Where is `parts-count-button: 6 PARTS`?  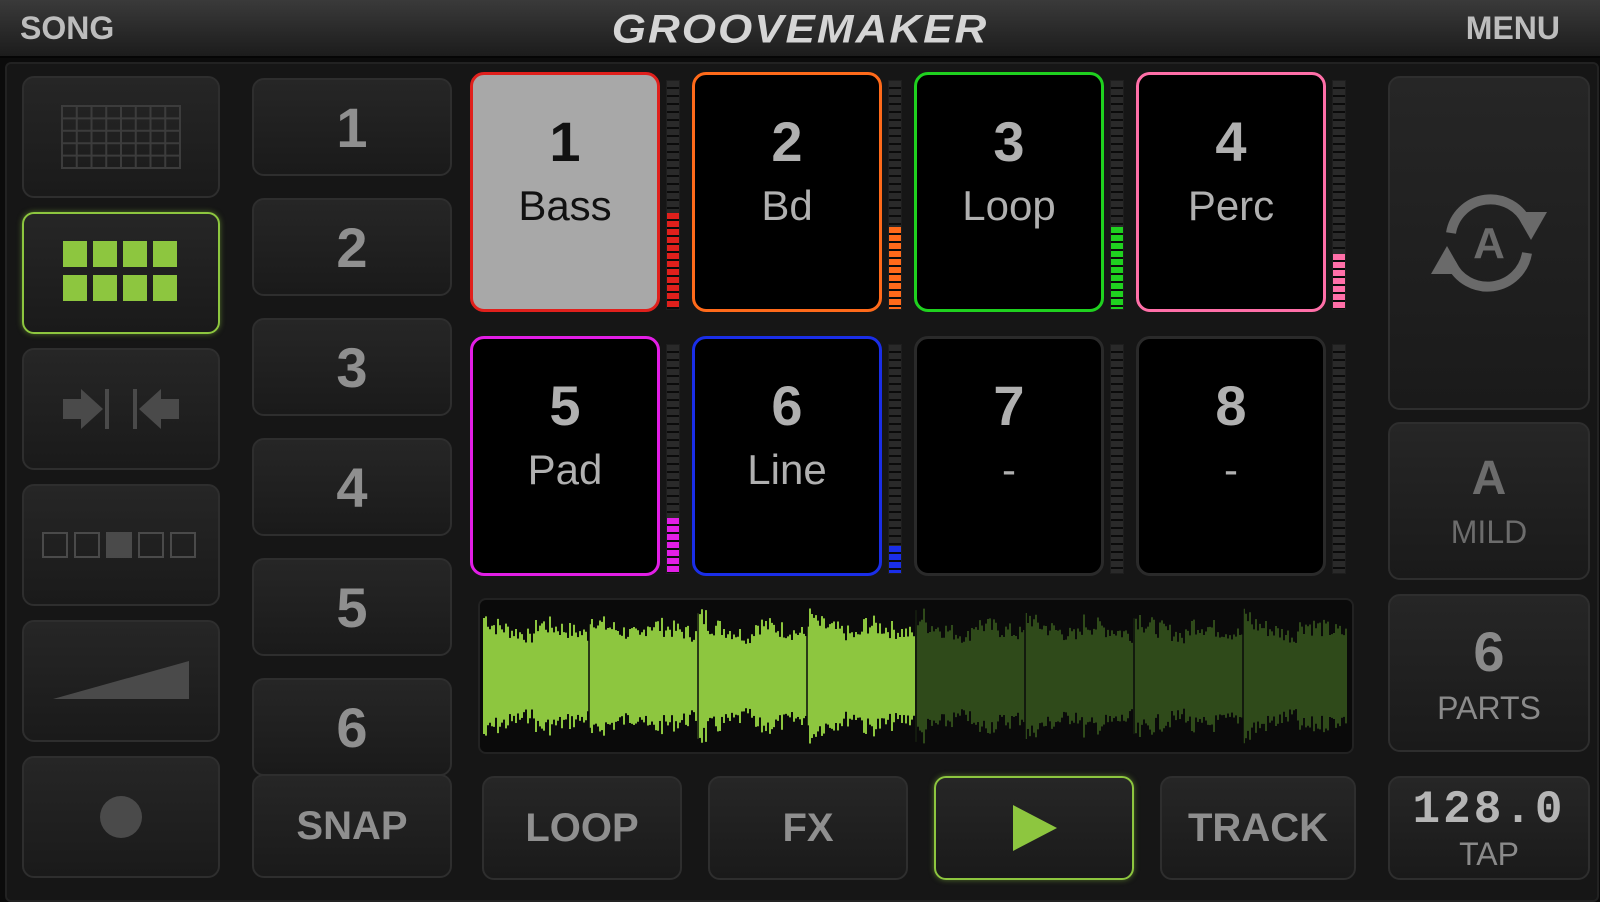
parts-count-button: 6 PARTS is located at coordinates (1489, 673).